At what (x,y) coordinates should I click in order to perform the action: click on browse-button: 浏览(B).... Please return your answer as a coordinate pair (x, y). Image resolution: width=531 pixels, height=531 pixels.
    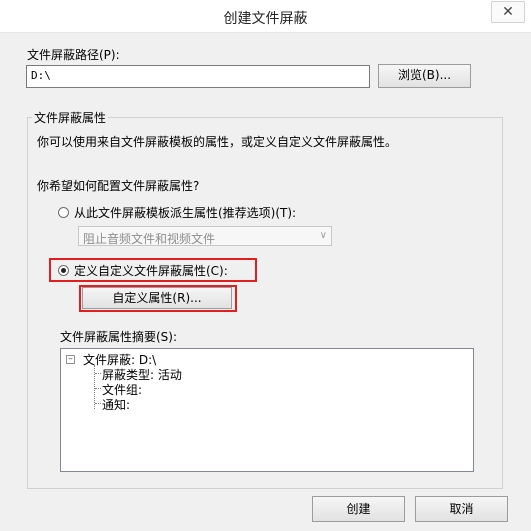
    Looking at the image, I should click on (424, 76).